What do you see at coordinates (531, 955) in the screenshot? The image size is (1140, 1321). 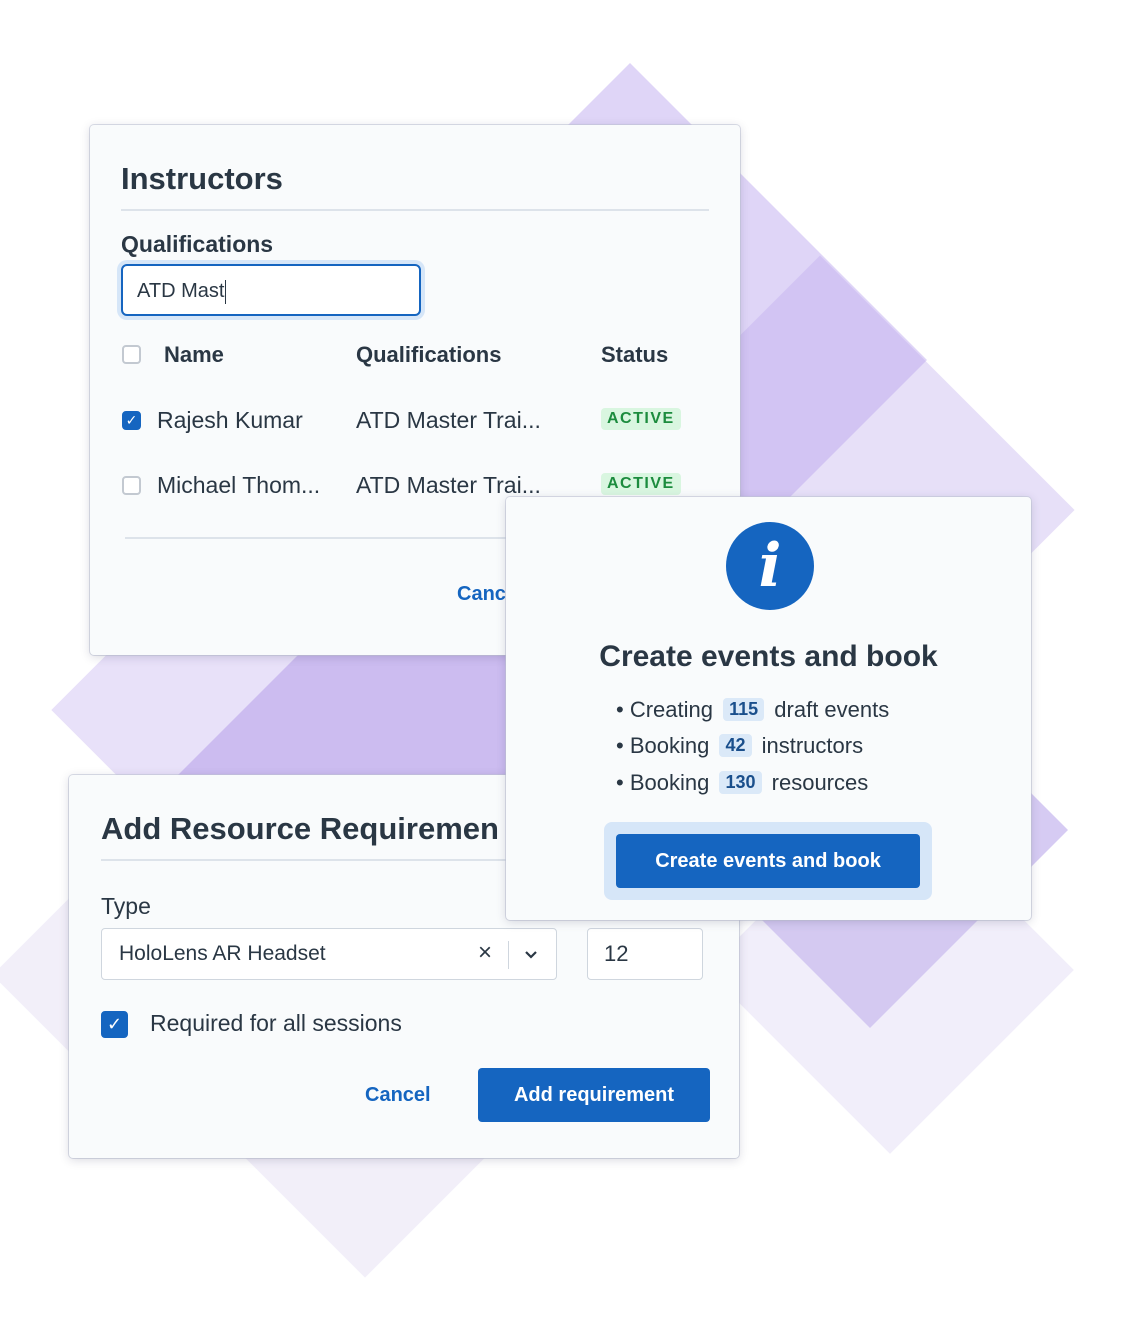 I see `chevron-down-icon` at bounding box center [531, 955].